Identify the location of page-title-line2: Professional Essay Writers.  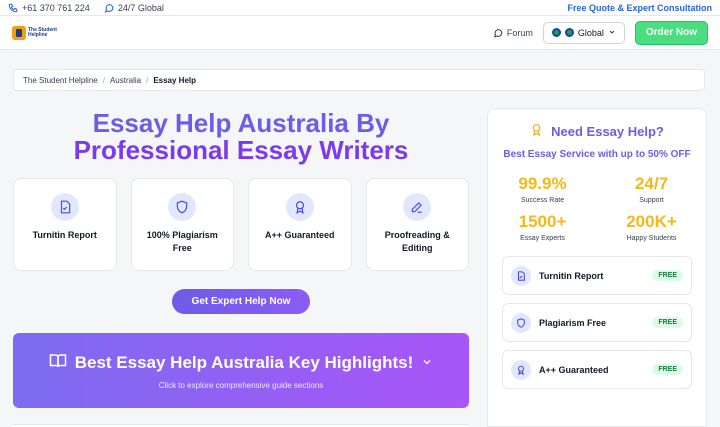
(241, 150).